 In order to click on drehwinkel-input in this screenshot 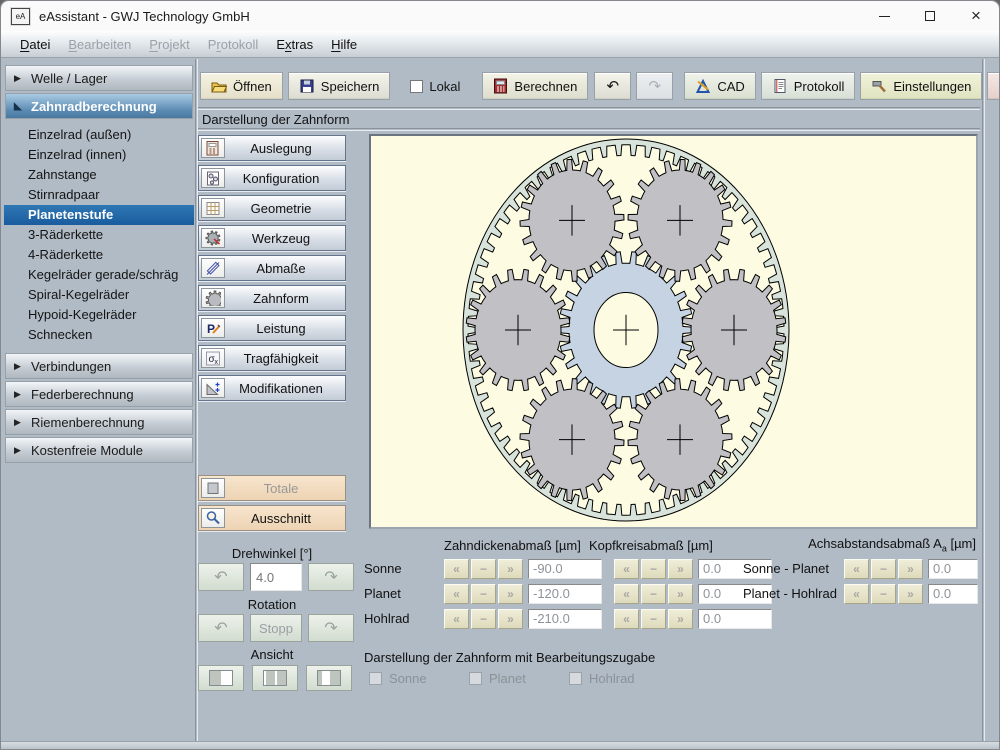, I will do `click(276, 577)`.